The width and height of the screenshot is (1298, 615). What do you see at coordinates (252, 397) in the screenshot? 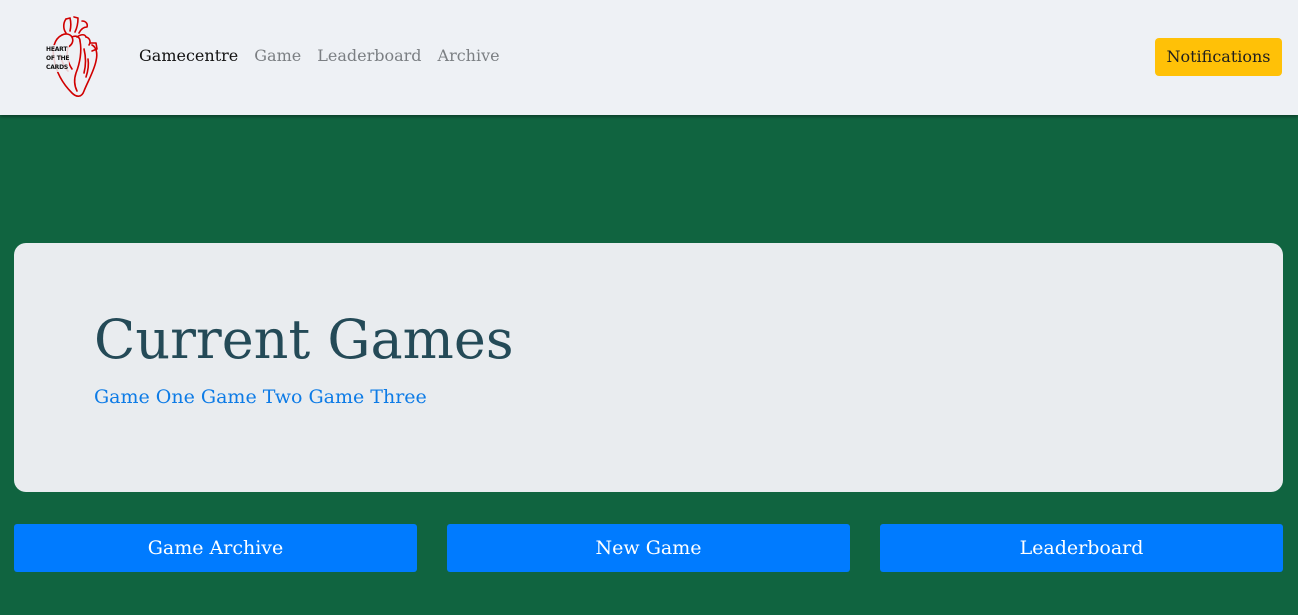
I see `game-link-two: Game Two` at bounding box center [252, 397].